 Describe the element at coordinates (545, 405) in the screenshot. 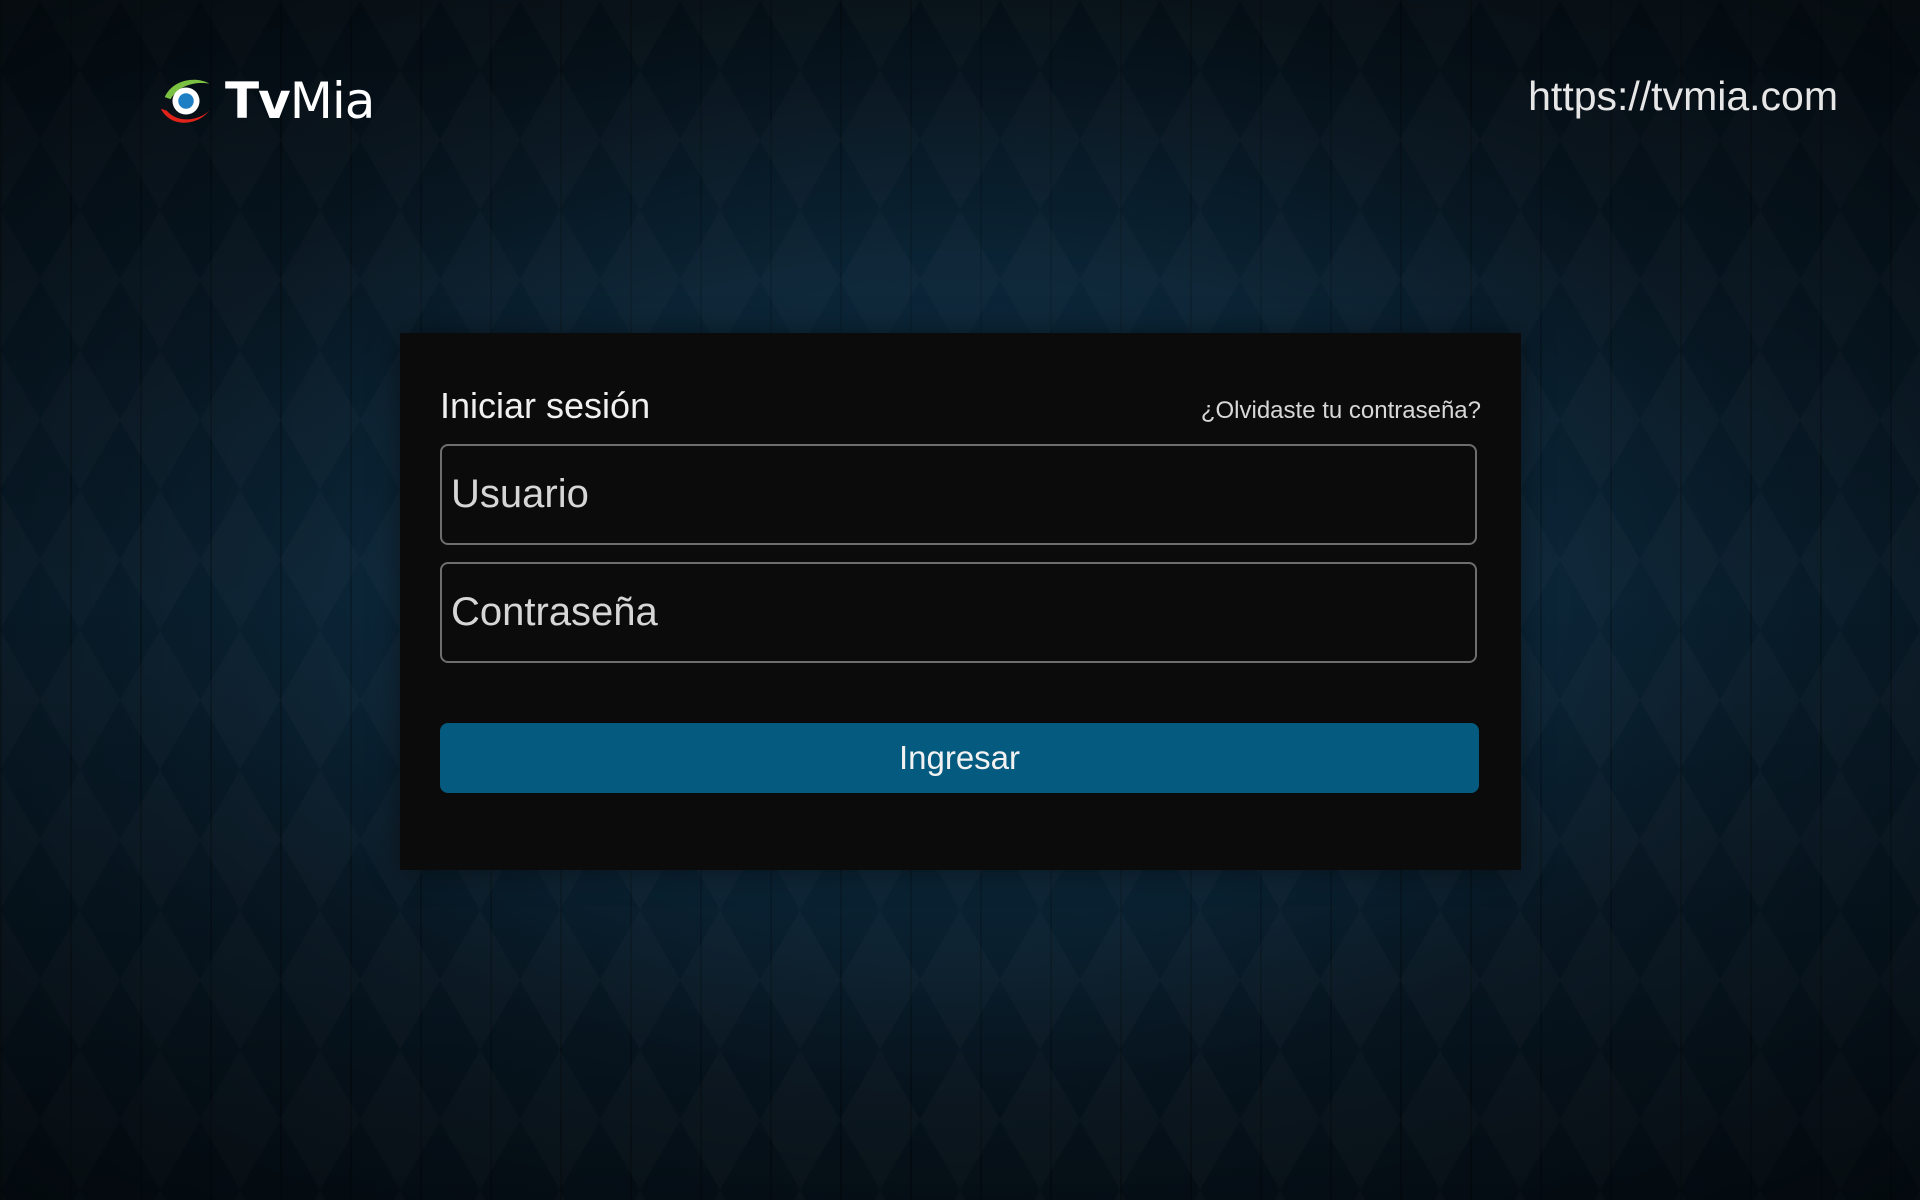

I see `login-title: Iniciar sesión` at that location.